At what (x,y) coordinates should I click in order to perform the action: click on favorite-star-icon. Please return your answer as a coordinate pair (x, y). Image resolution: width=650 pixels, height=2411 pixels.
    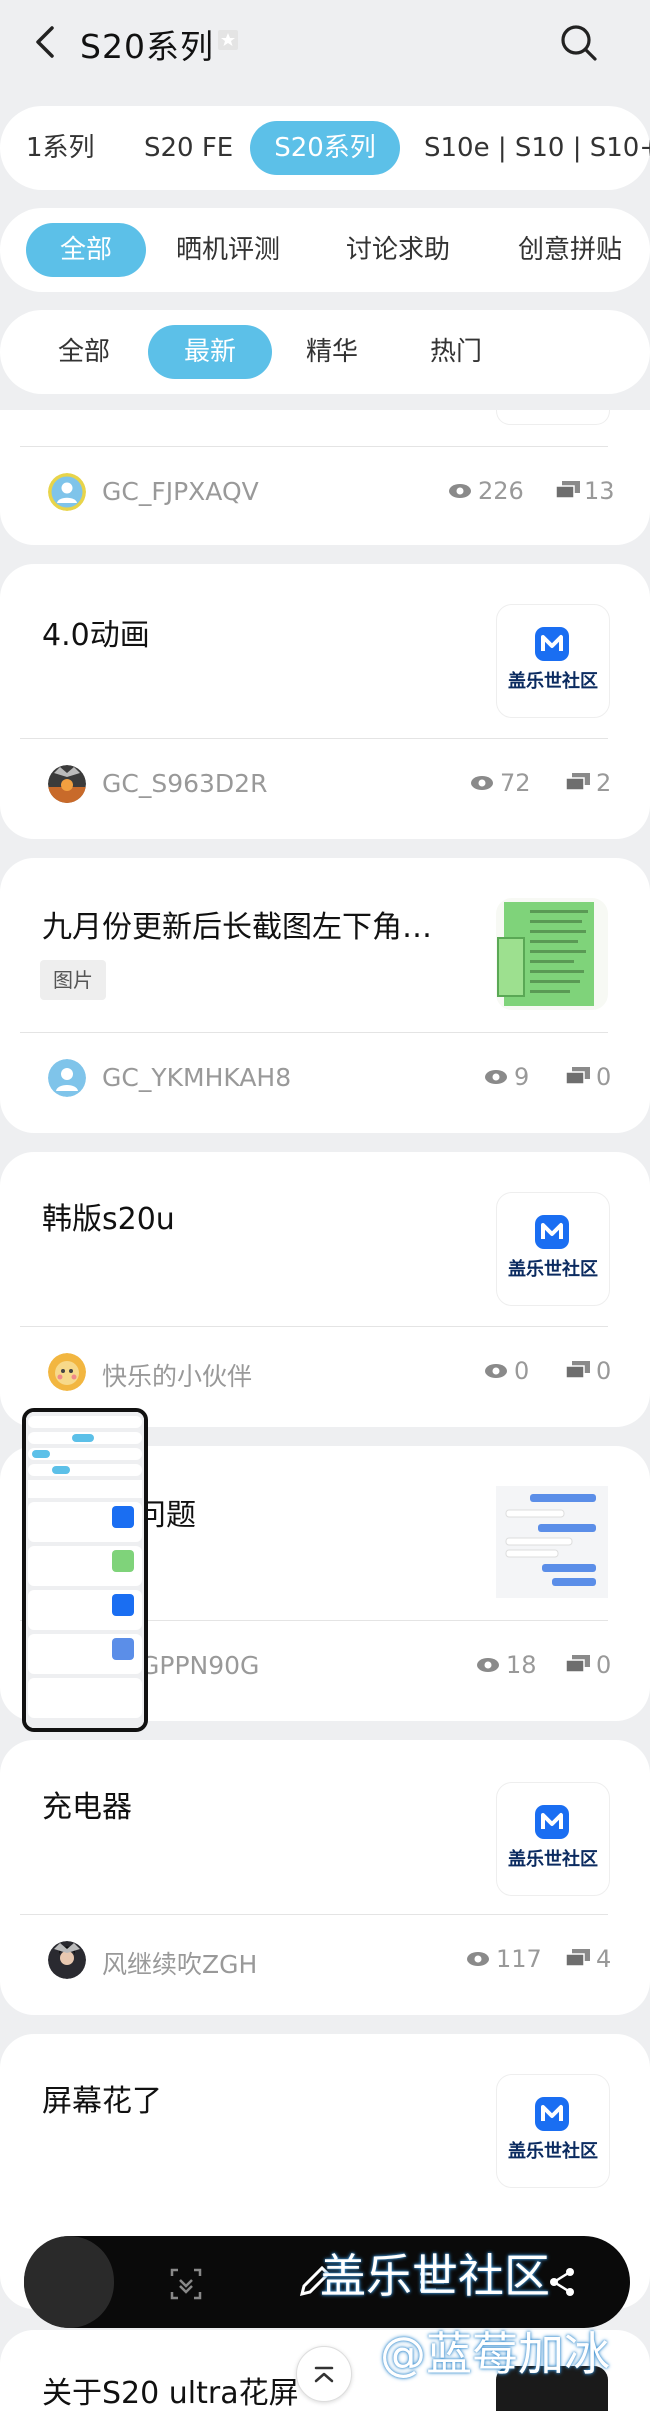
    Looking at the image, I should click on (228, 40).